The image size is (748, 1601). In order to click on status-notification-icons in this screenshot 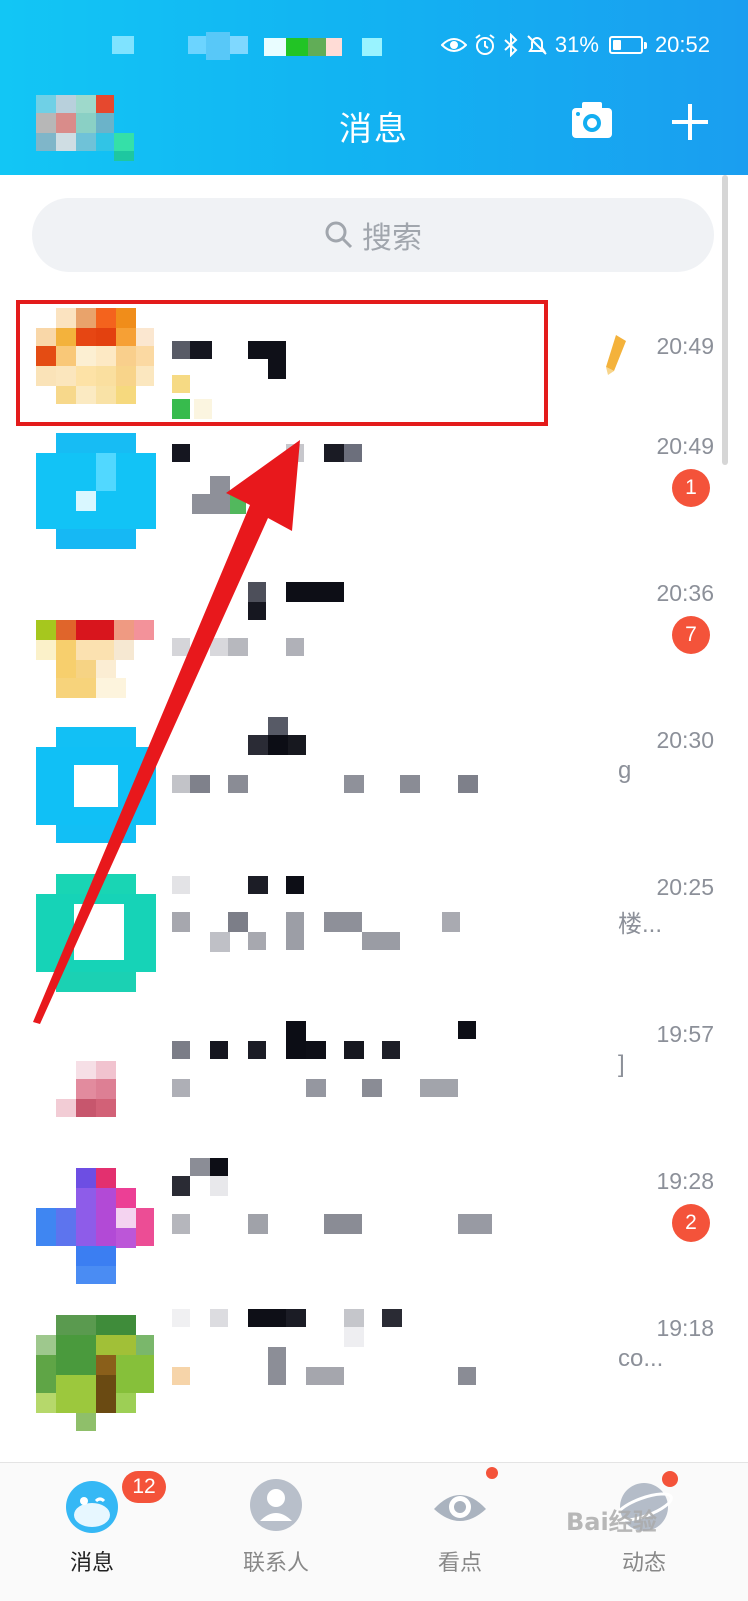, I will do `click(247, 46)`.